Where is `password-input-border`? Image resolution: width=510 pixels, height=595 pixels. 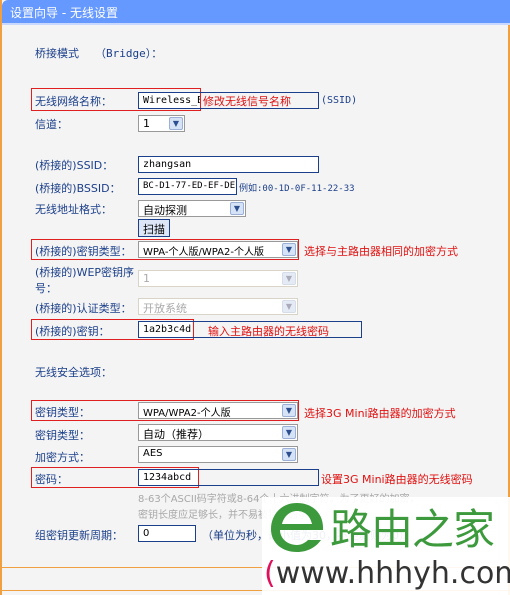
password-input-border is located at coordinates (228, 477).